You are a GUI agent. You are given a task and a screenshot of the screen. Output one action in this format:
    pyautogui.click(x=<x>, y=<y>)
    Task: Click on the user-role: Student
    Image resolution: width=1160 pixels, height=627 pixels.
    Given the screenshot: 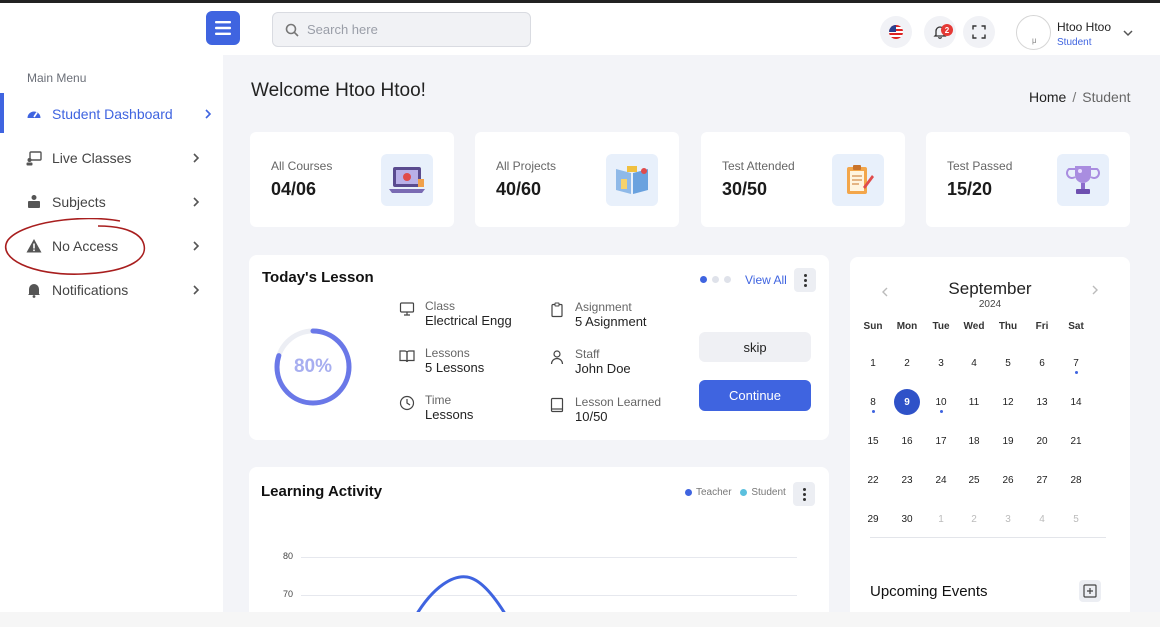 What is the action you would take?
    pyautogui.click(x=1074, y=42)
    